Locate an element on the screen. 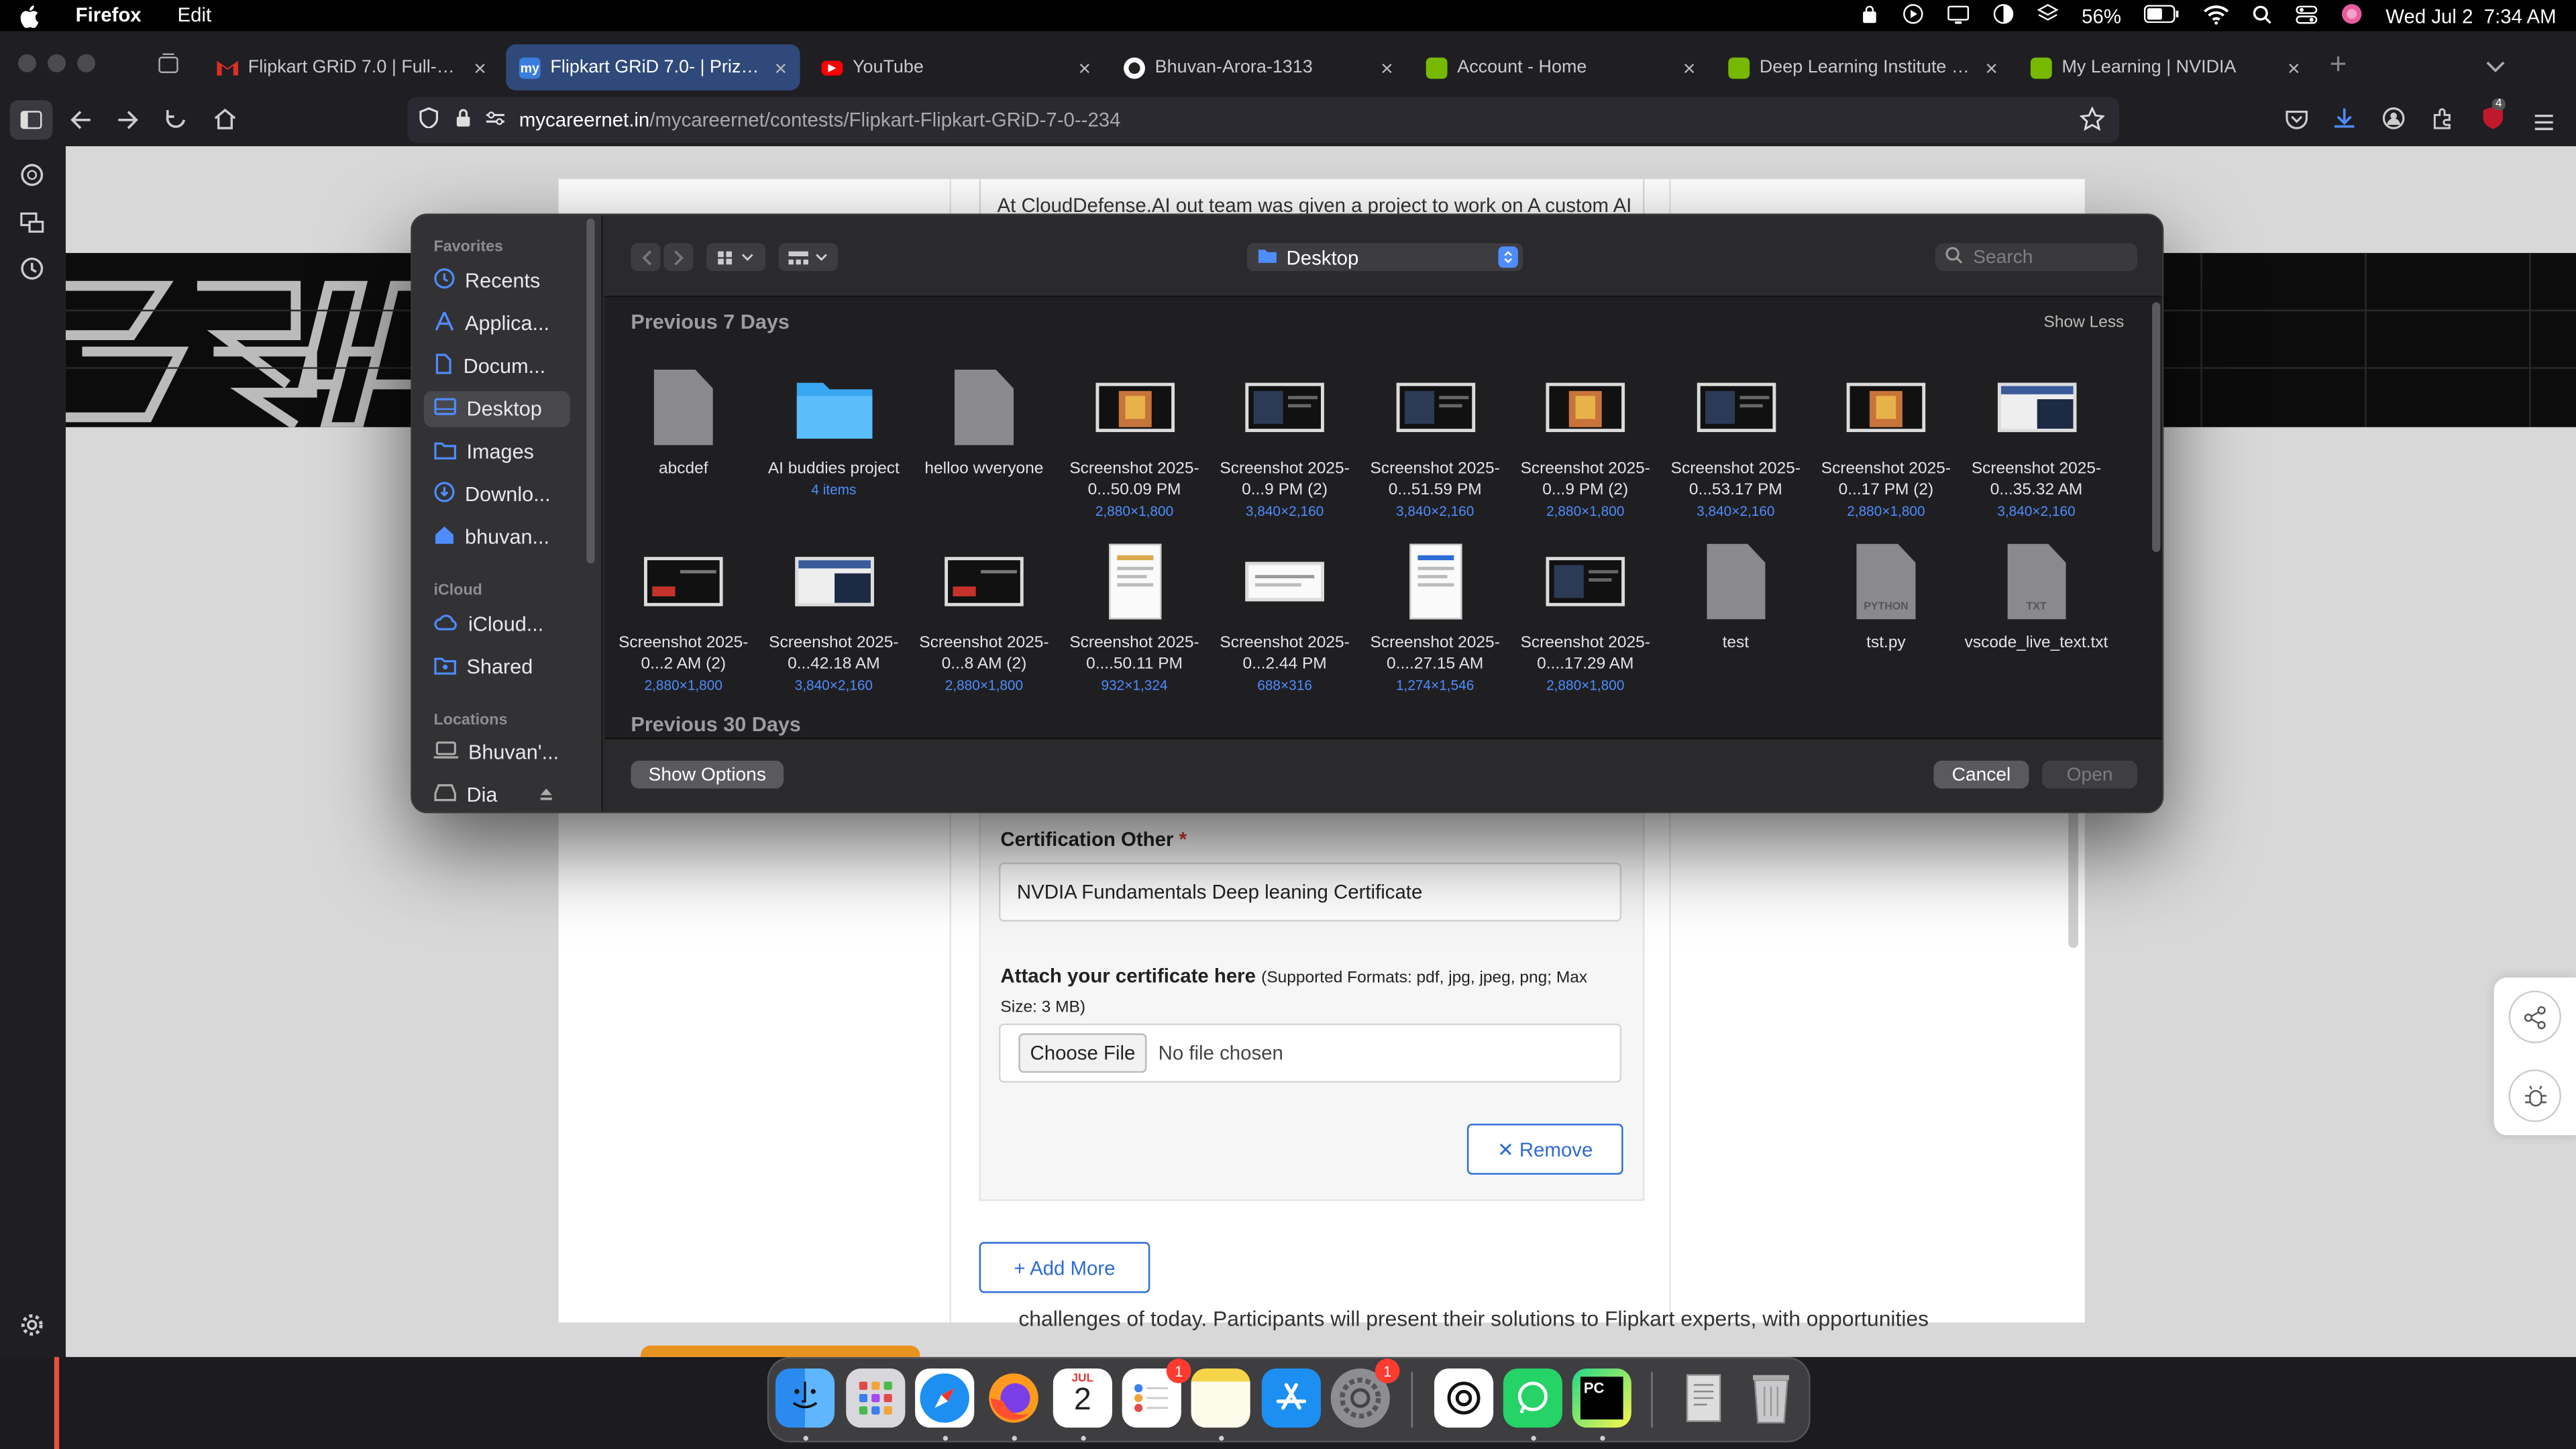  search-field: Search is located at coordinates (2036, 257).